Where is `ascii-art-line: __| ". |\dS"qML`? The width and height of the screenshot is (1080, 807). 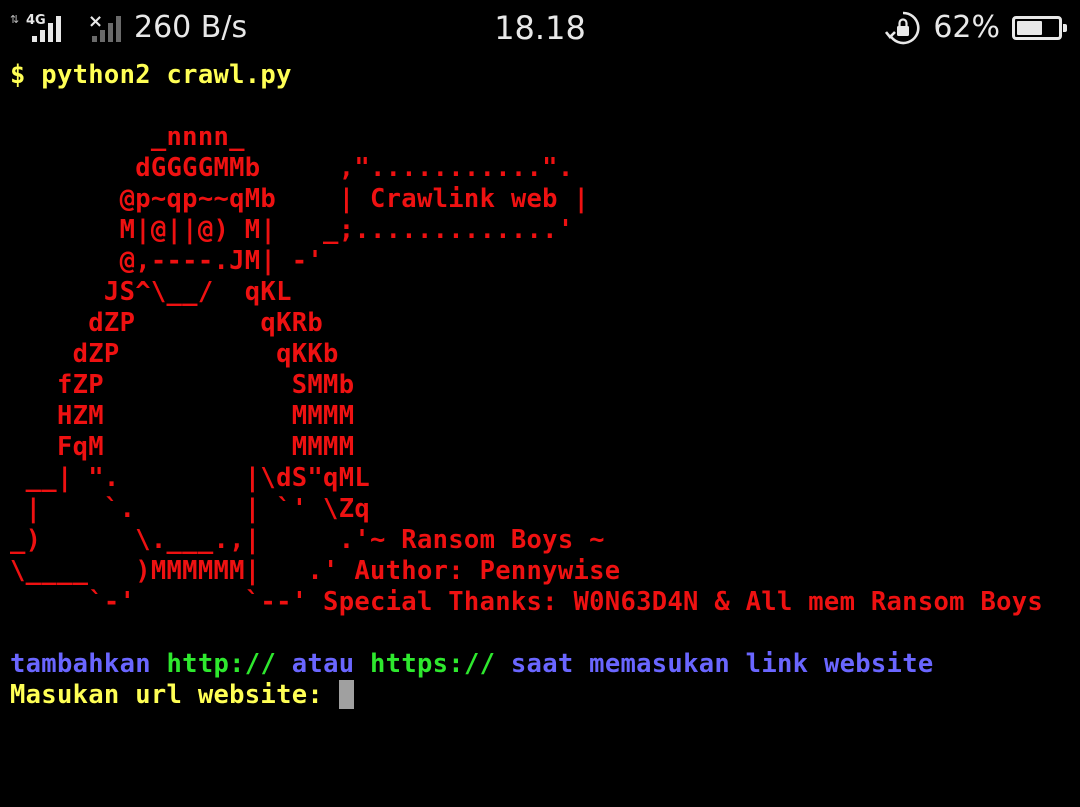 ascii-art-line: __| ". |\dS"qML is located at coordinates (190, 478).